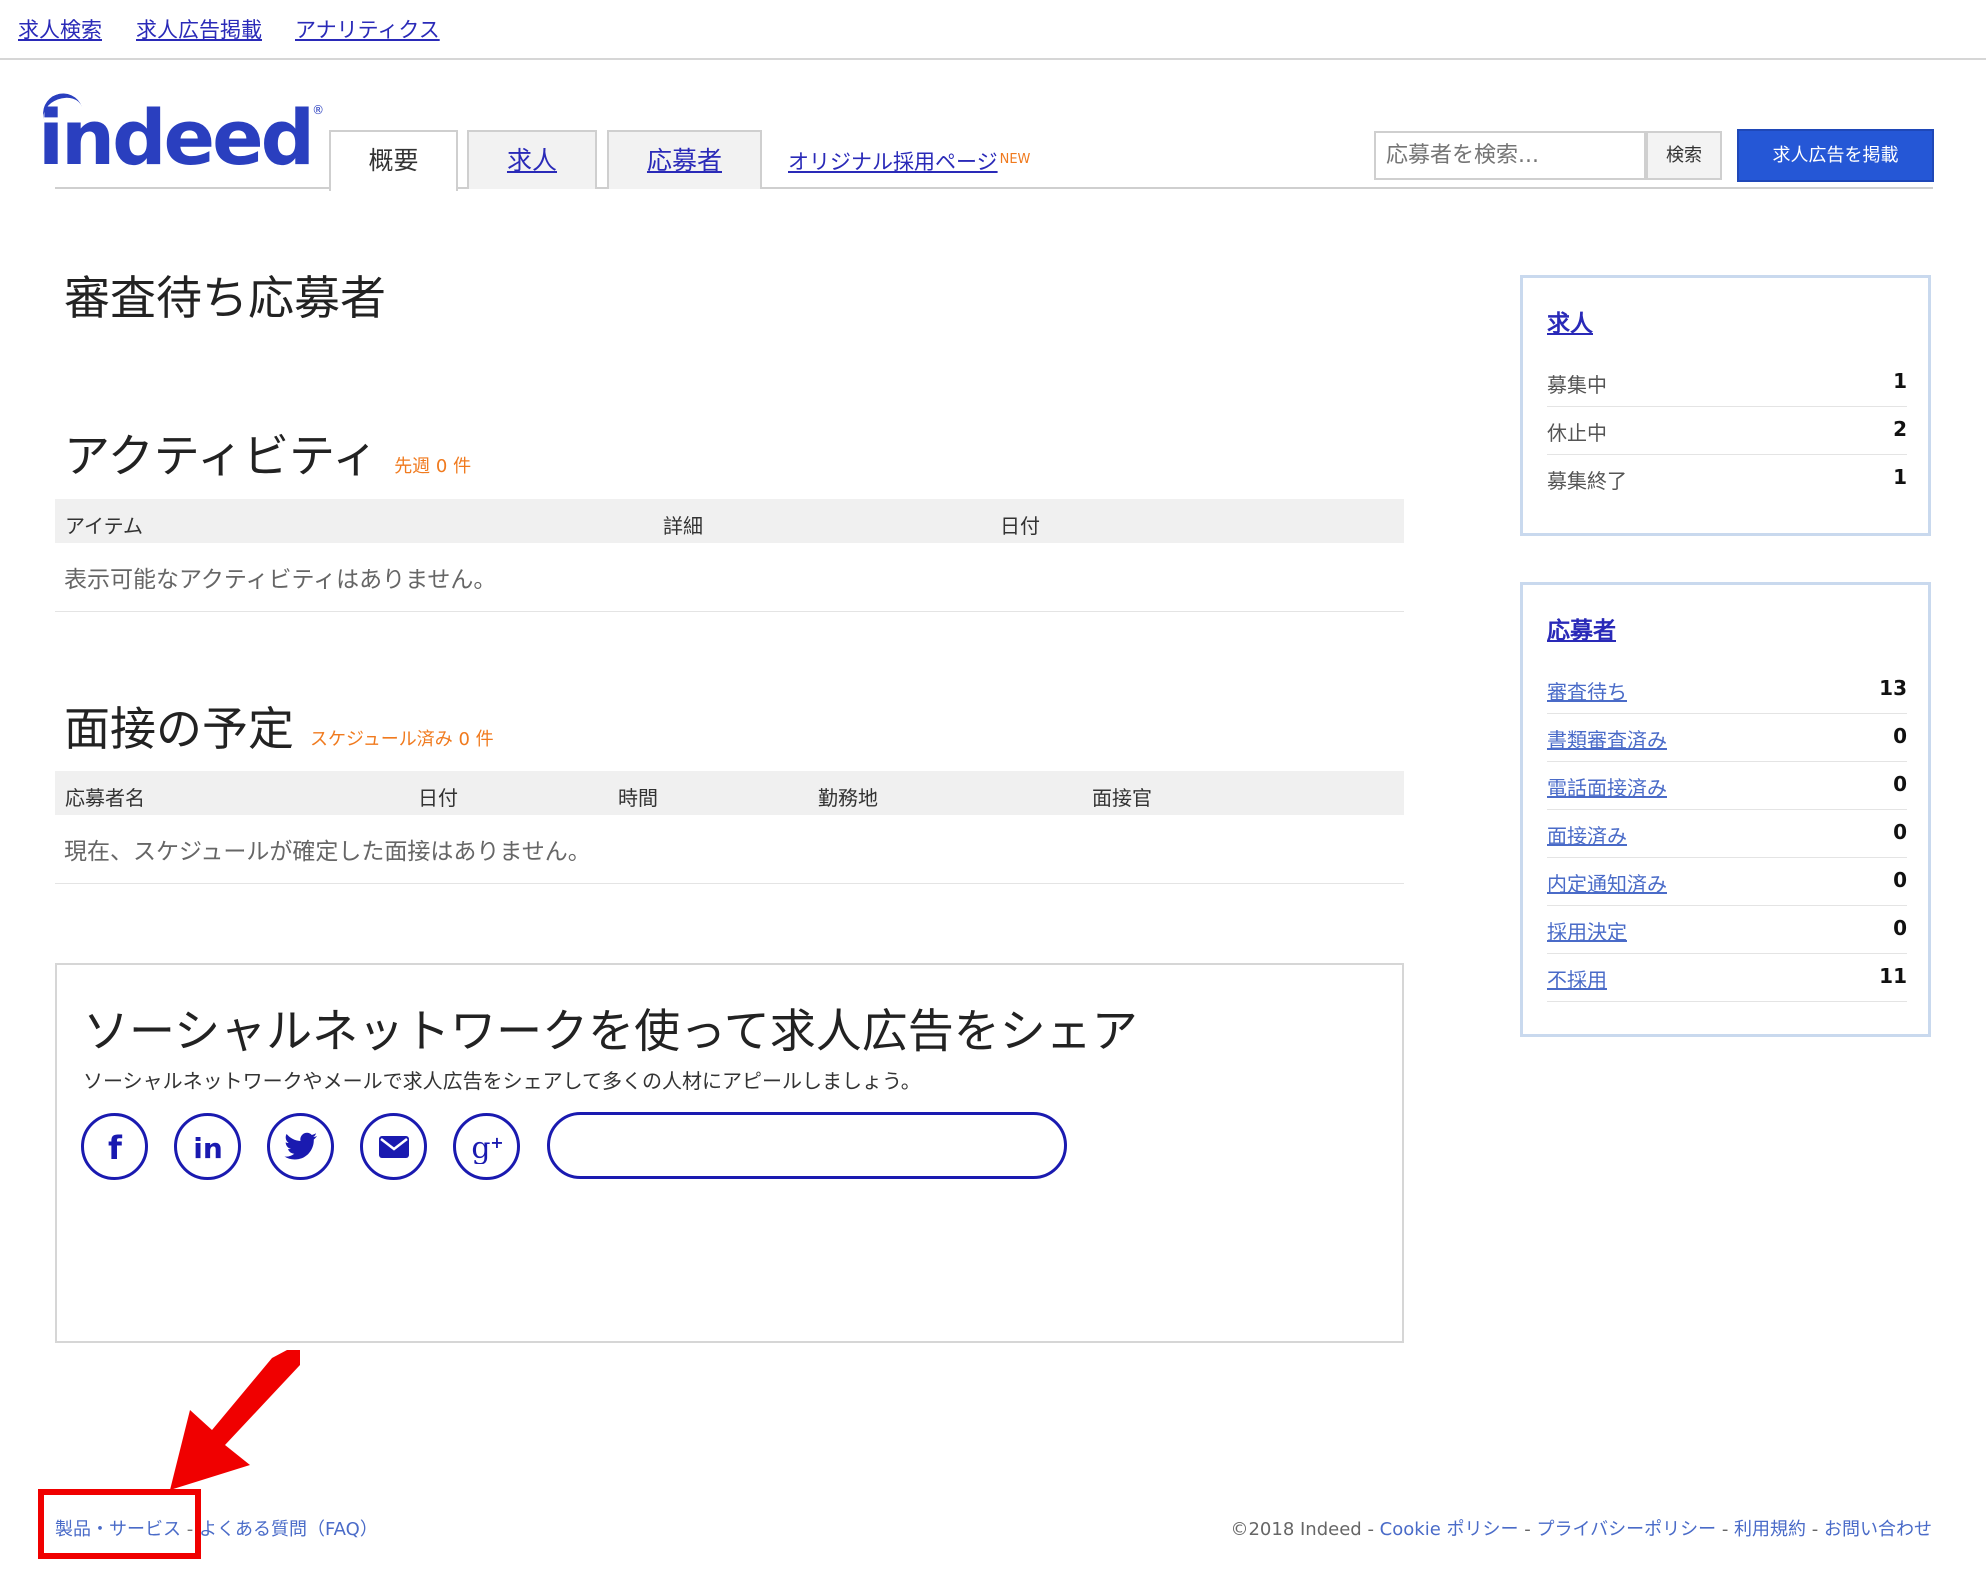 This screenshot has width=1986, height=1577. I want to click on red-arrow-icon, so click(235, 1420).